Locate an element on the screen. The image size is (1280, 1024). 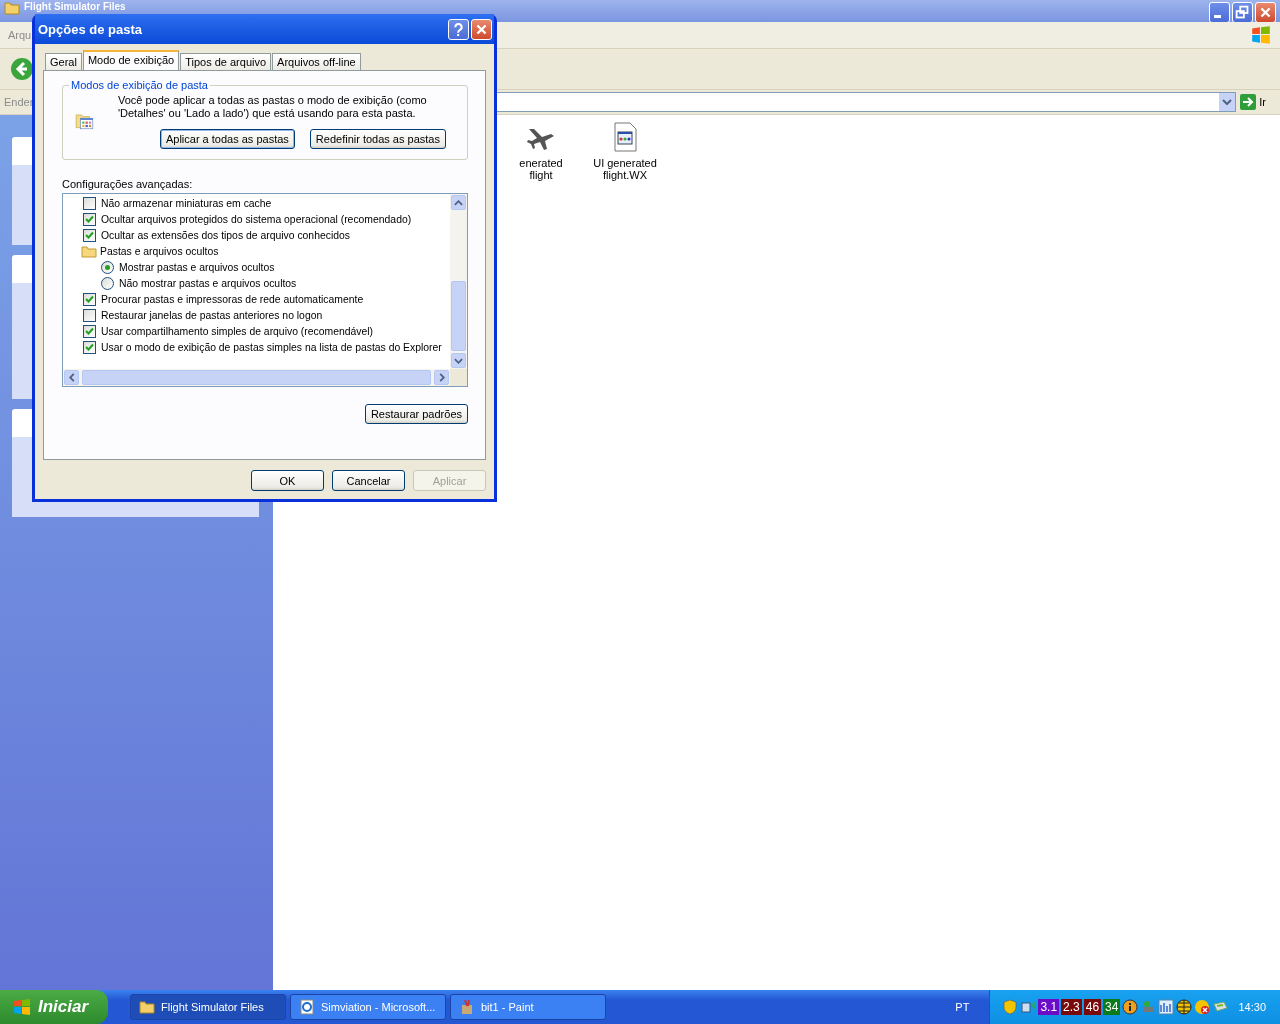
clock: 14:30 is located at coordinates (1252, 1007).